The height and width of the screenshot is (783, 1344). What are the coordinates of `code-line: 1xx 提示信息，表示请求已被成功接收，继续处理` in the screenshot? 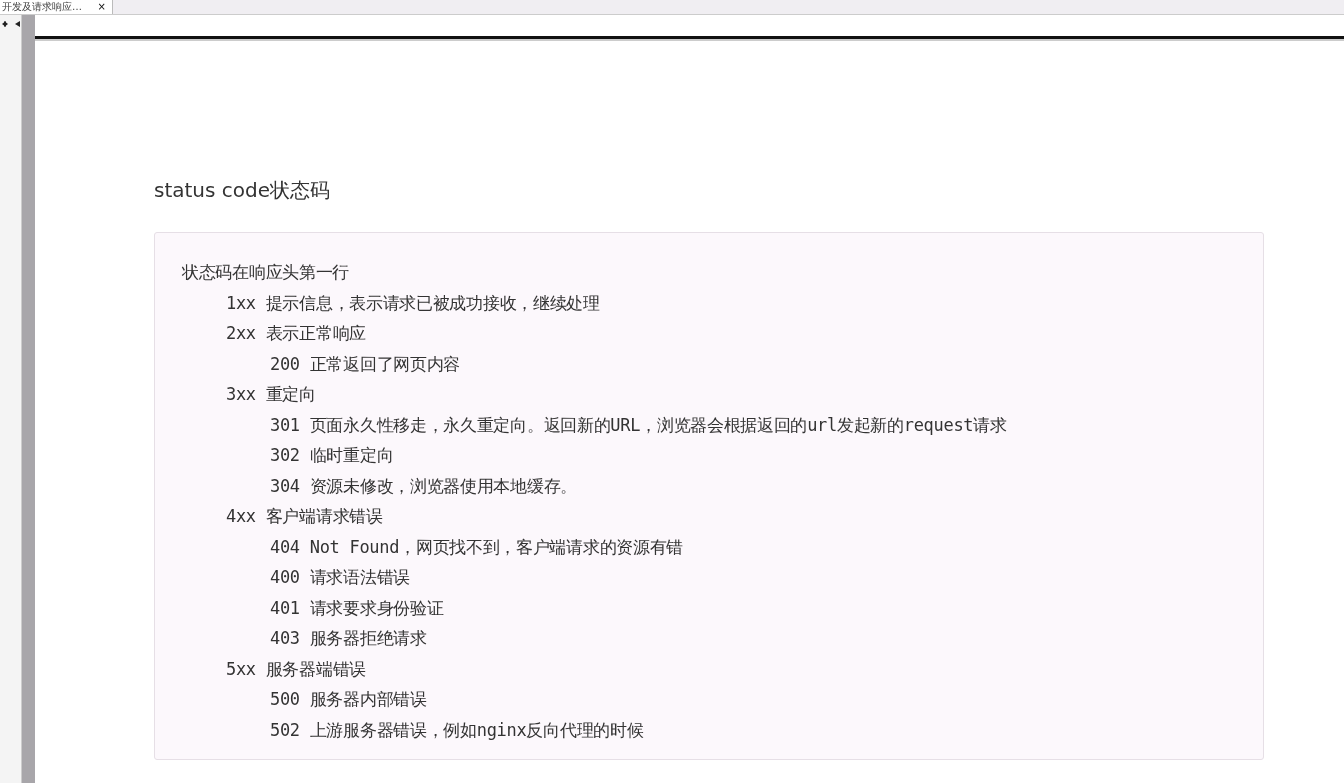 It's located at (413, 303).